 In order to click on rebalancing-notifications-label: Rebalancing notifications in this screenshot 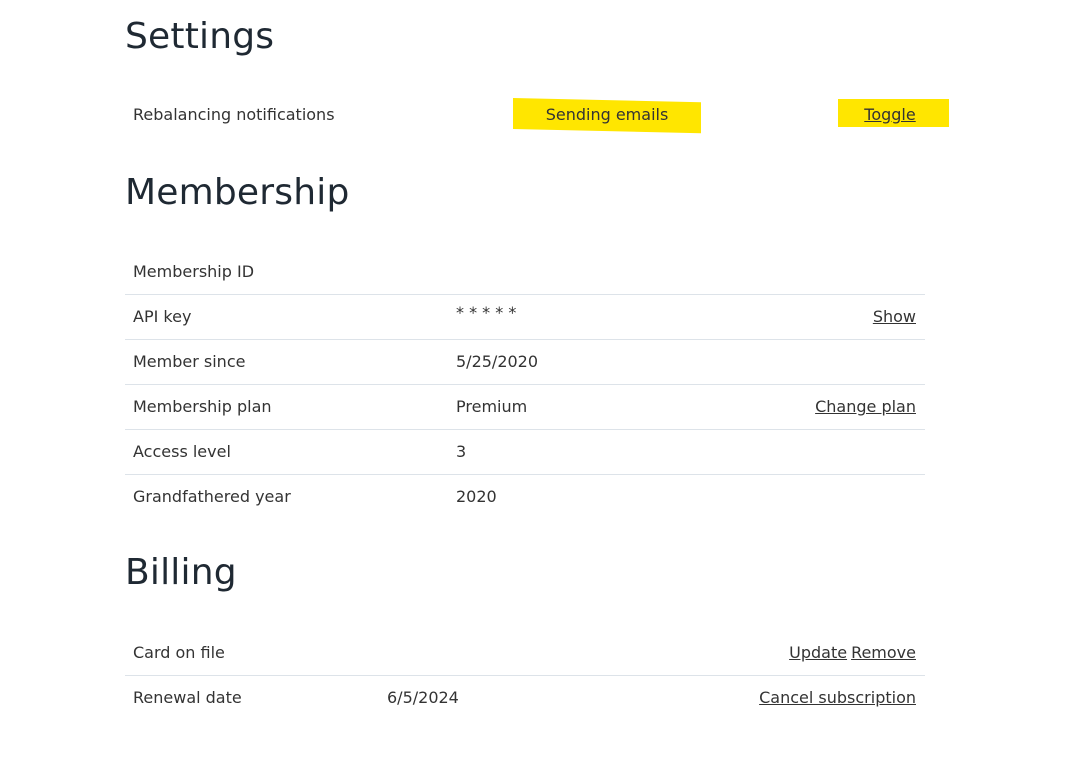, I will do `click(234, 114)`.